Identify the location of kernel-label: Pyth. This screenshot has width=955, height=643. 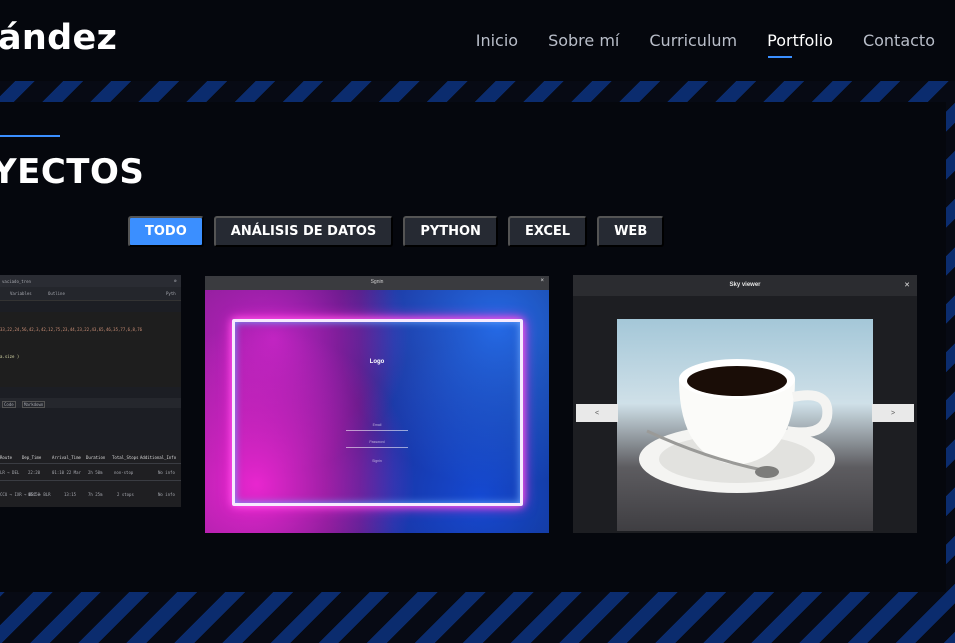
(171, 293).